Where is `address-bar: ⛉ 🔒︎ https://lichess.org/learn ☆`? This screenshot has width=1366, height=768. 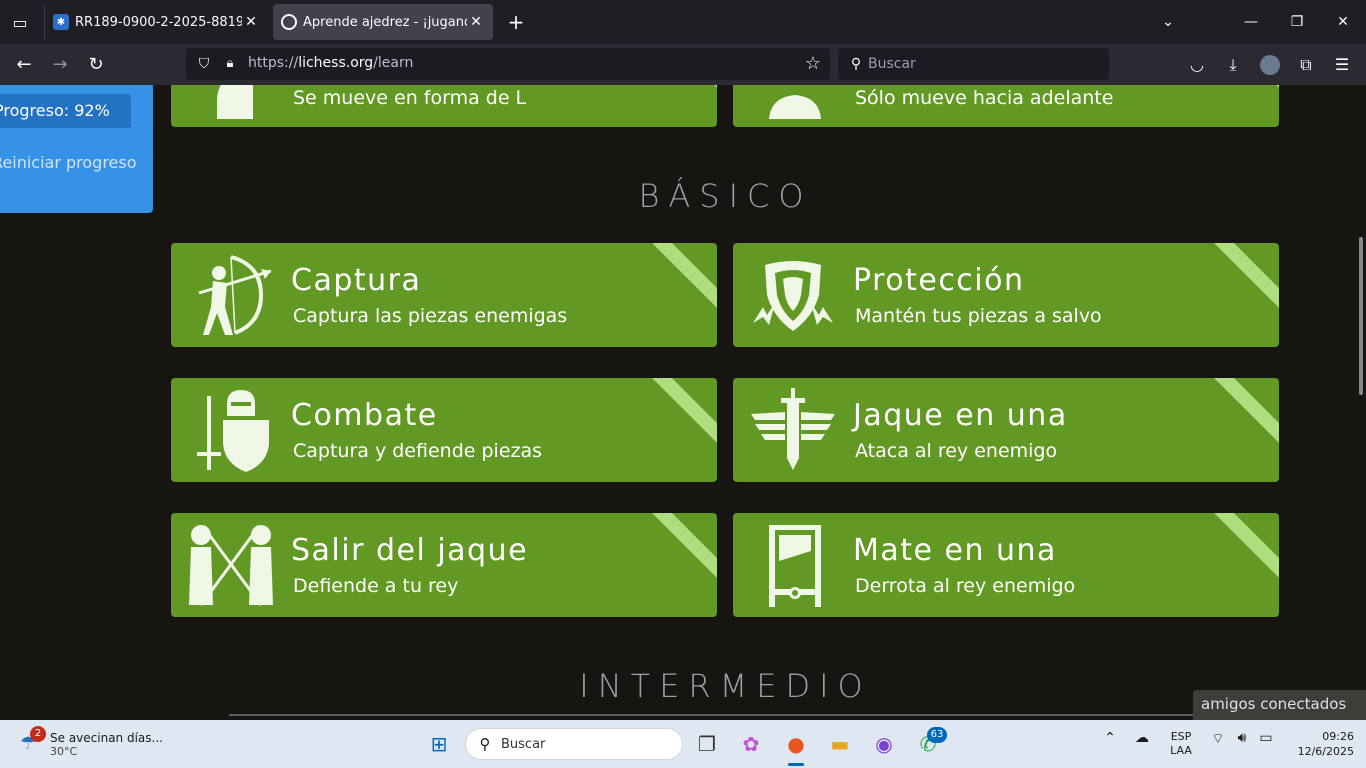 address-bar: ⛉ 🔒︎ https://lichess.org/learn ☆ is located at coordinates (508, 64).